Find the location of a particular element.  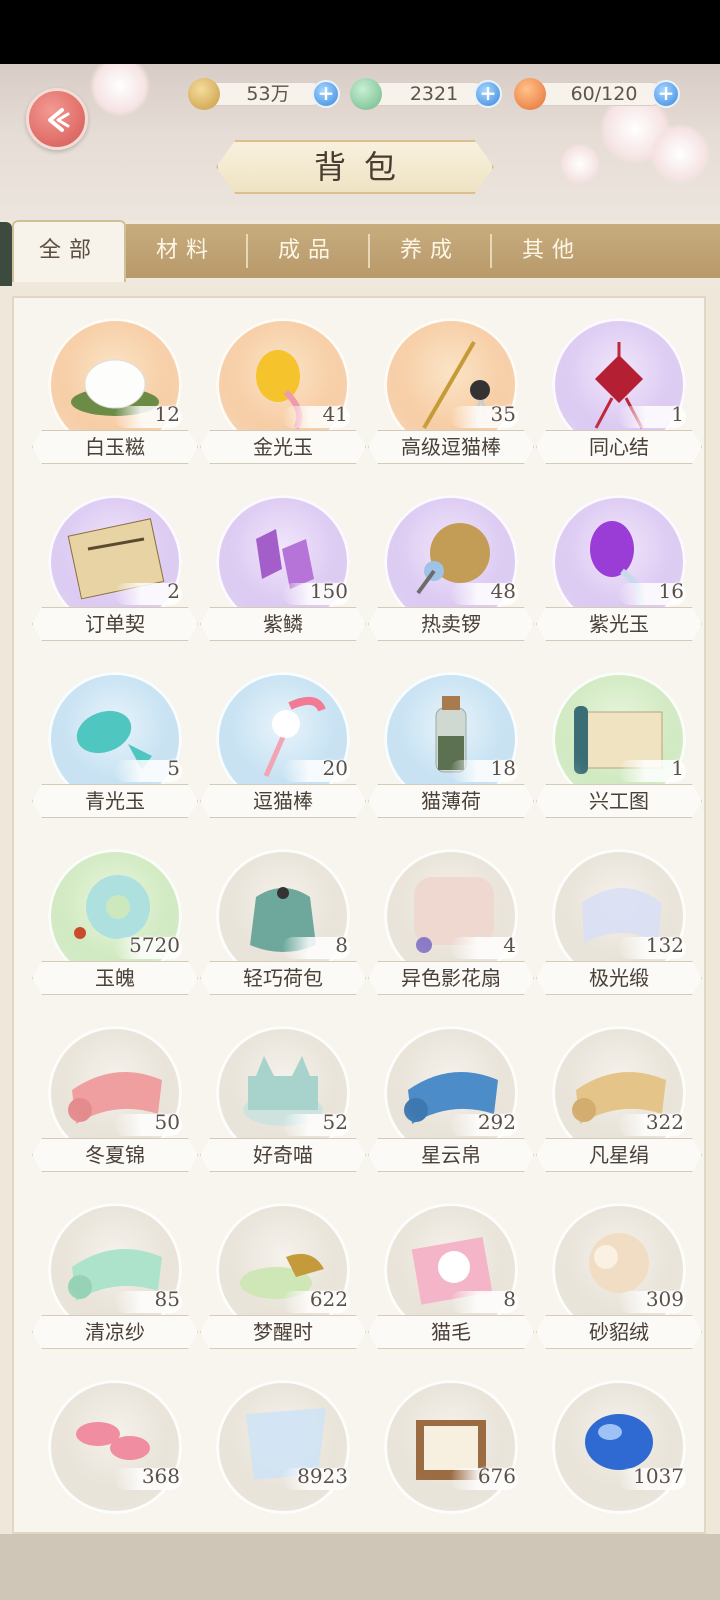

item-name: 猫薄荷 is located at coordinates (451, 801).